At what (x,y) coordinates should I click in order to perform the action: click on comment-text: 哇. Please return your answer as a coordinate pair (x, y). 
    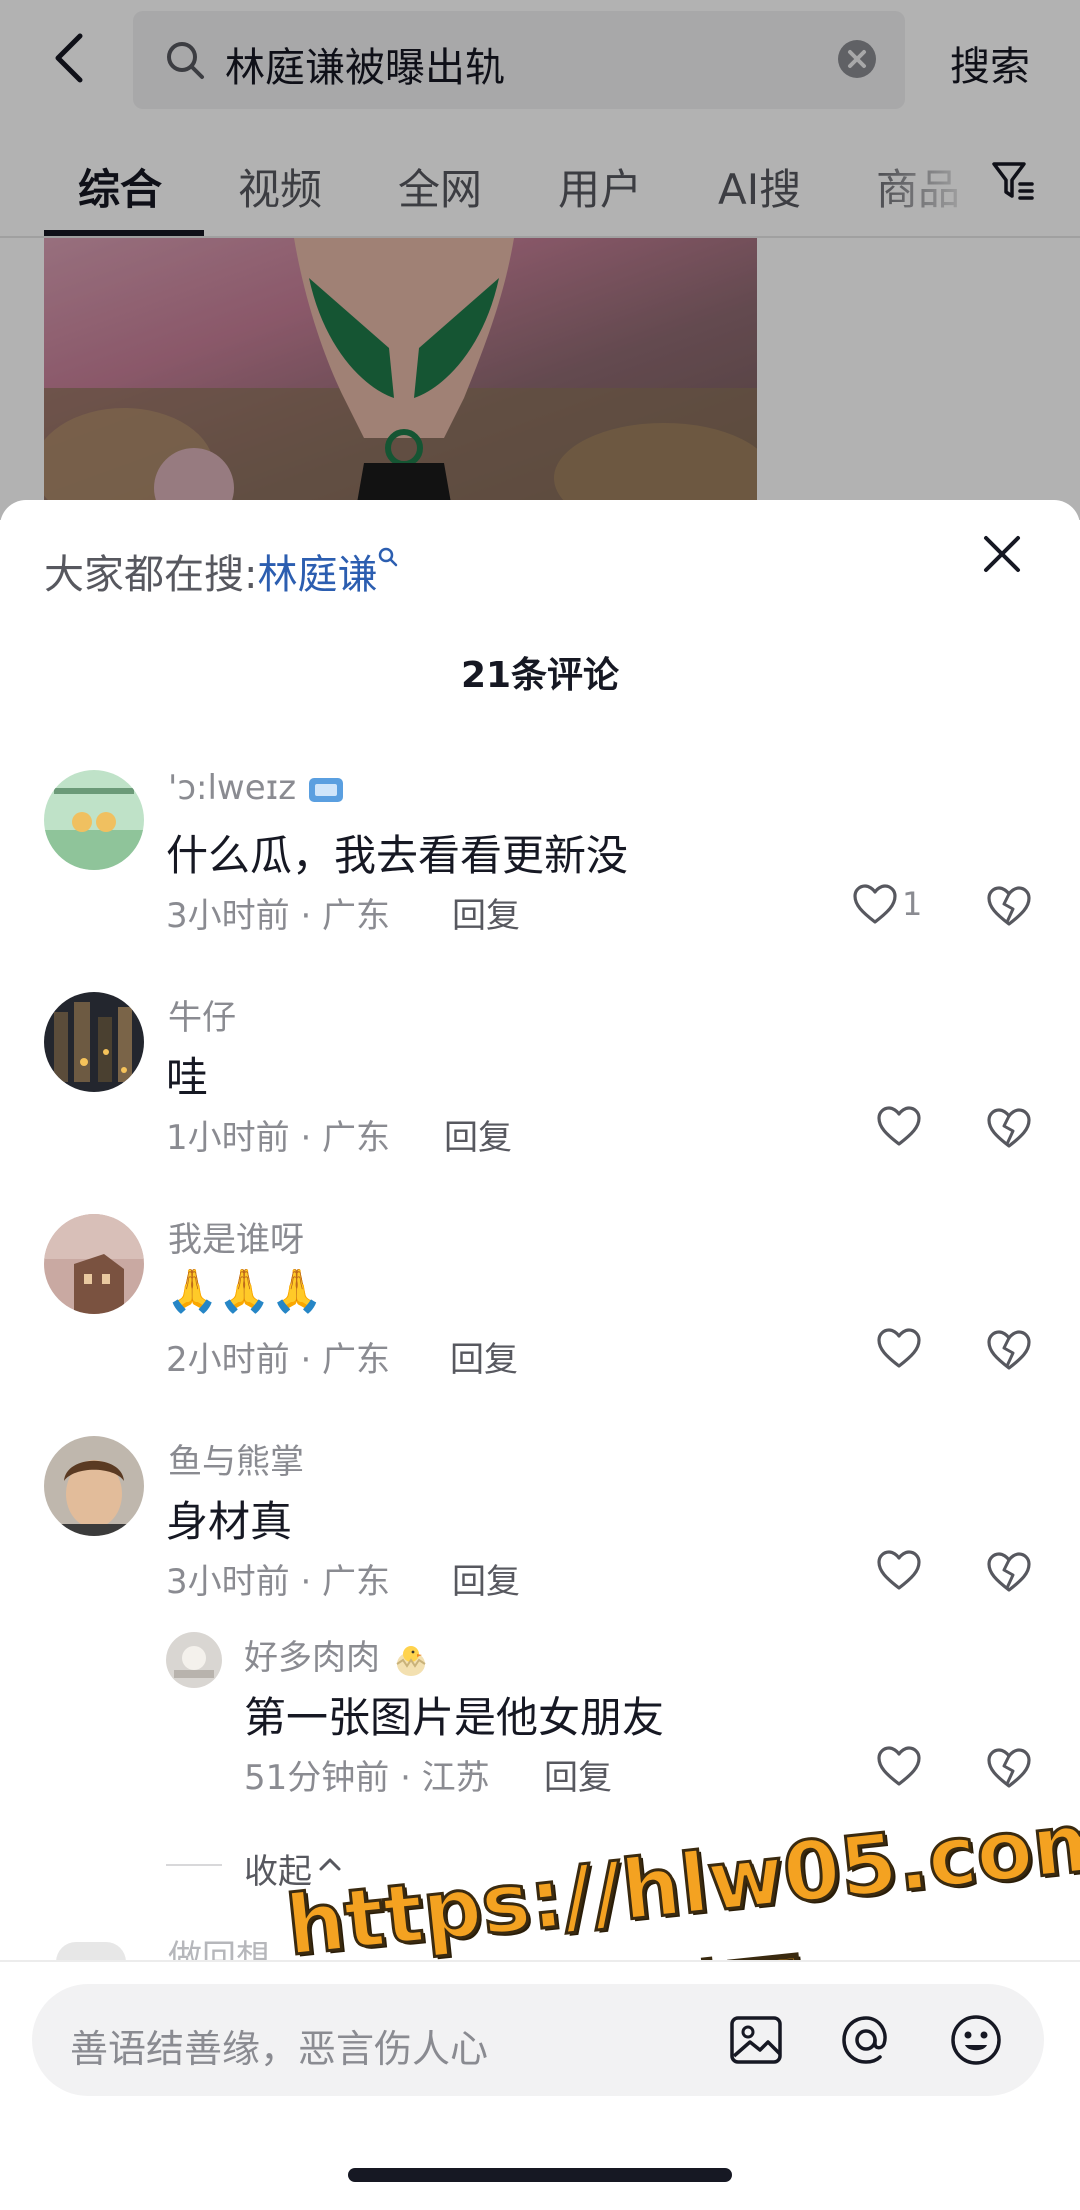
    Looking at the image, I should click on (187, 1077).